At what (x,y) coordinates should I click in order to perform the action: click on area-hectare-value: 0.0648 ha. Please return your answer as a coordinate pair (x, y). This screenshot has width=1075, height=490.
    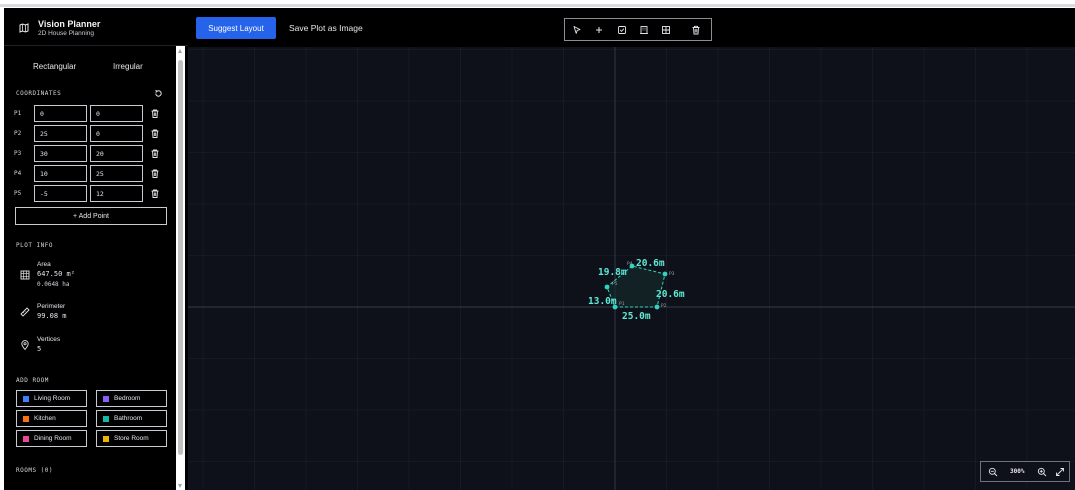
    Looking at the image, I should click on (53, 284).